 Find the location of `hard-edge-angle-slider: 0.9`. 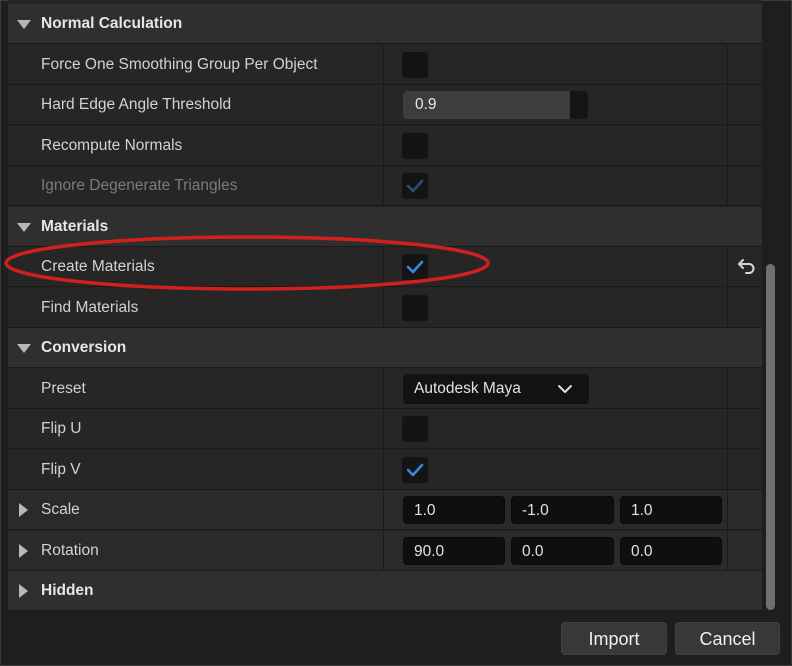

hard-edge-angle-slider: 0.9 is located at coordinates (495, 105).